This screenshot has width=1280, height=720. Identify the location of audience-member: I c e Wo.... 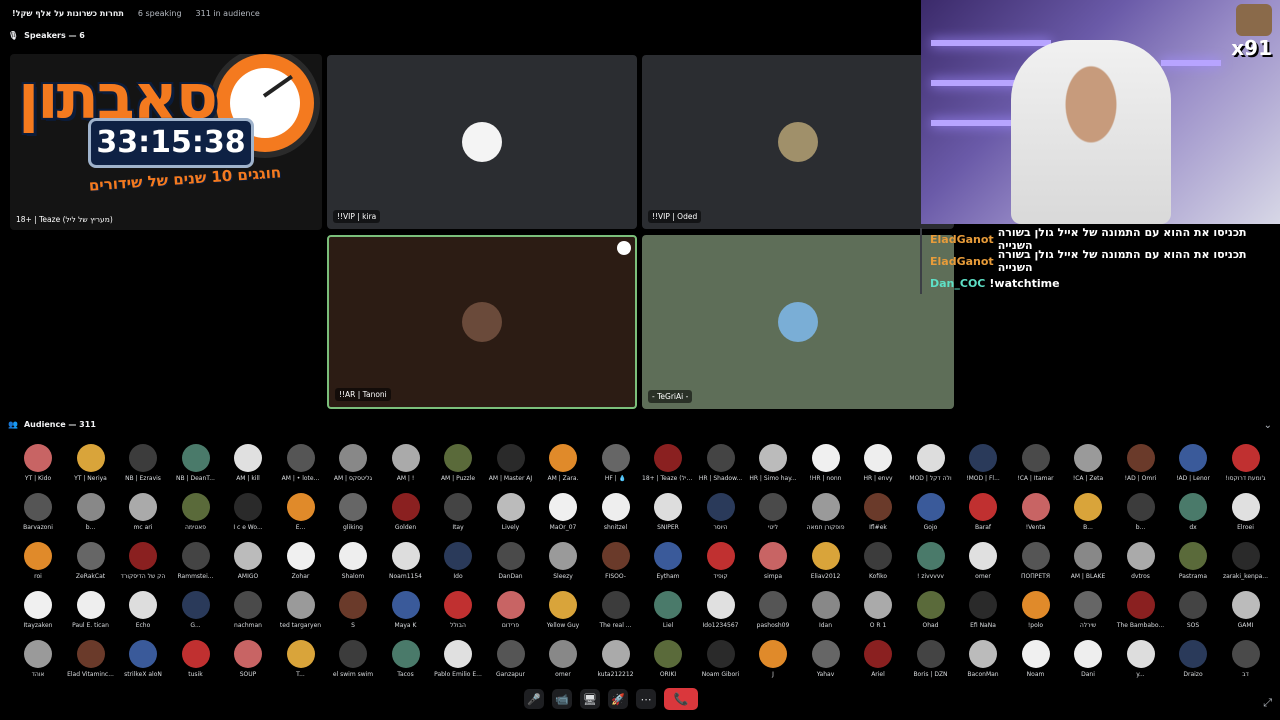
(248, 512).